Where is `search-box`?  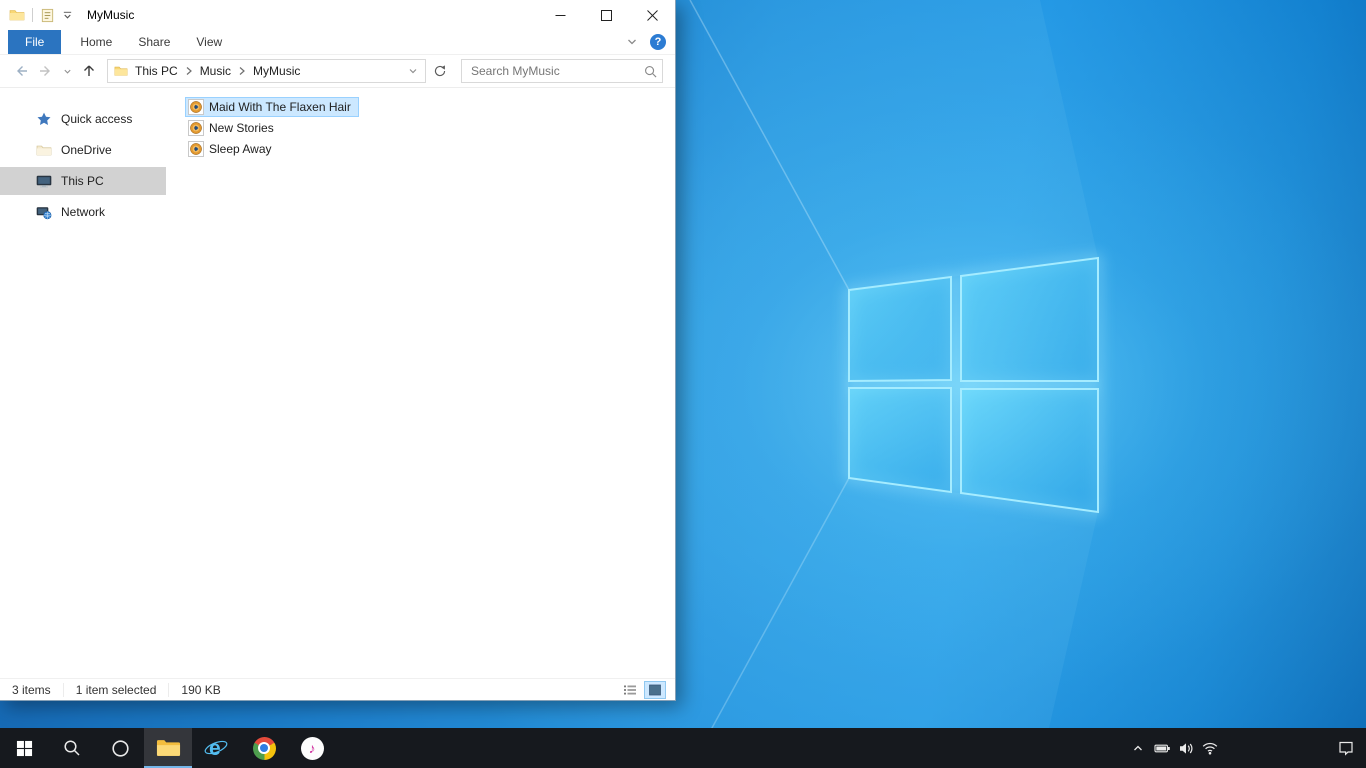 search-box is located at coordinates (562, 71).